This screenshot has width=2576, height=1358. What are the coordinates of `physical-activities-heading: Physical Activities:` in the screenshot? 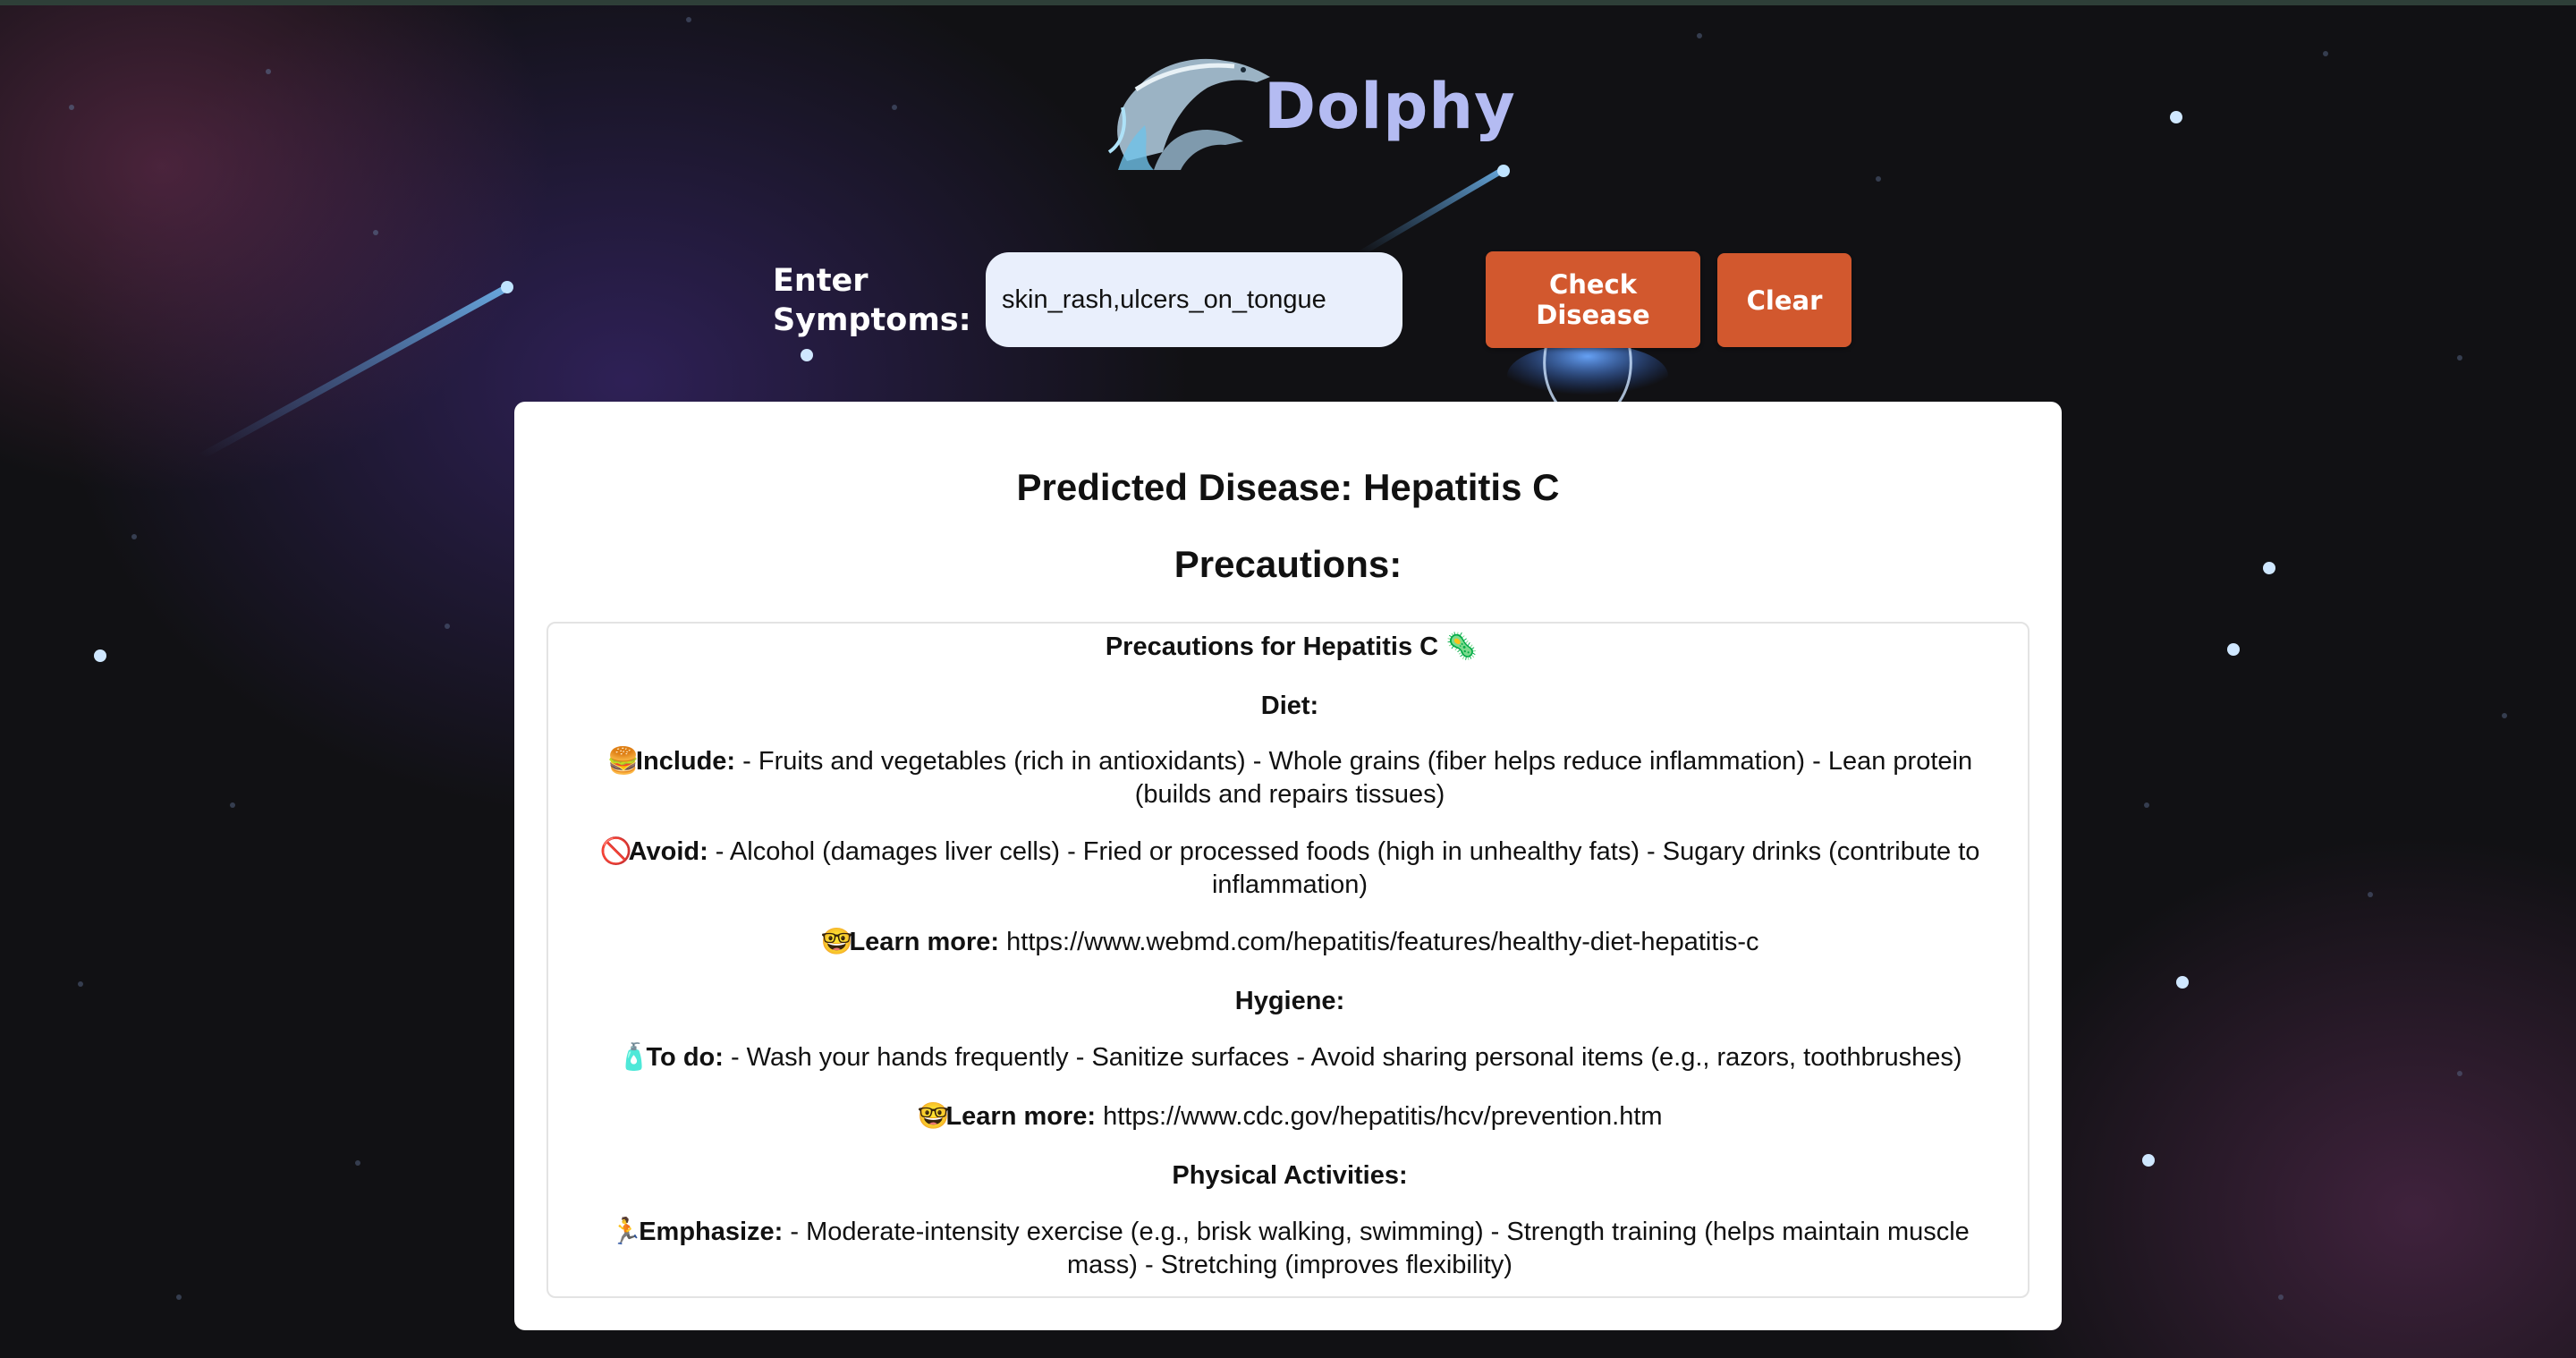 It's located at (1290, 1176).